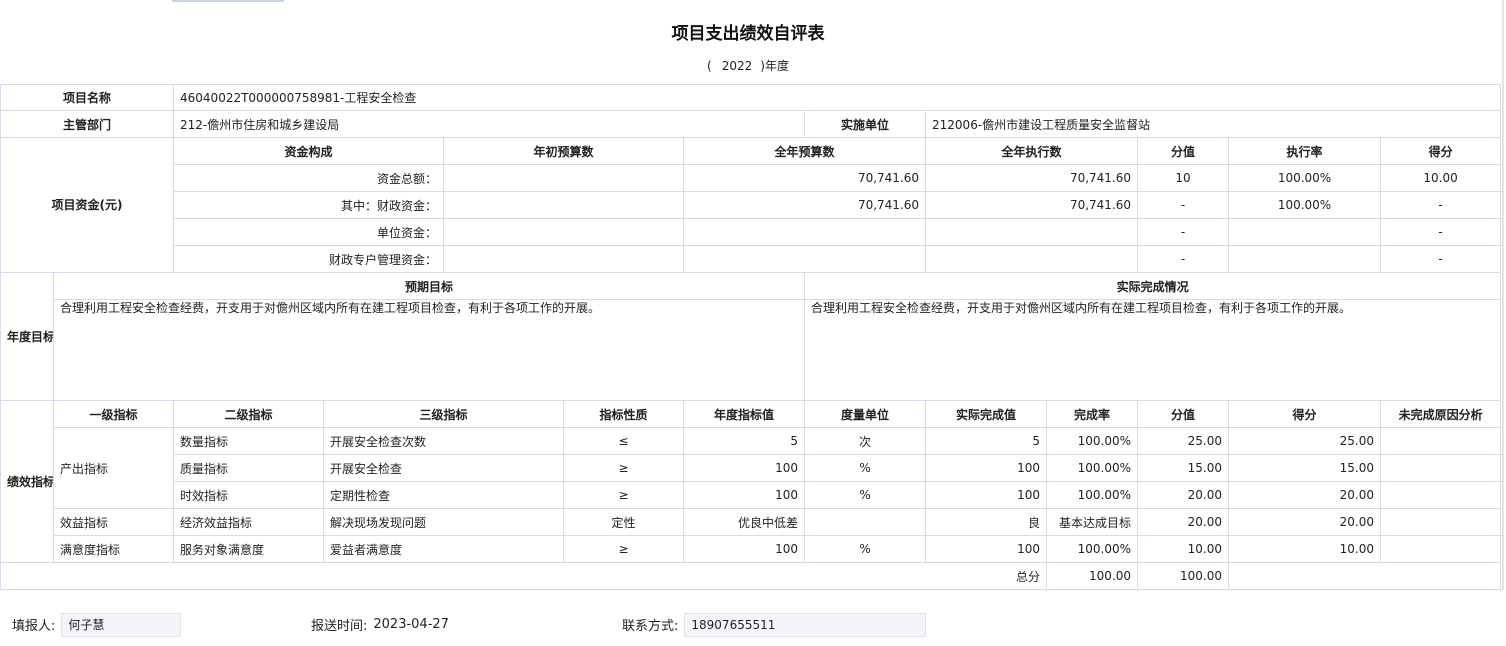 This screenshot has width=1506, height=646. Describe the element at coordinates (1305, 441) in the screenshot. I see `perf-score: 25.00` at that location.